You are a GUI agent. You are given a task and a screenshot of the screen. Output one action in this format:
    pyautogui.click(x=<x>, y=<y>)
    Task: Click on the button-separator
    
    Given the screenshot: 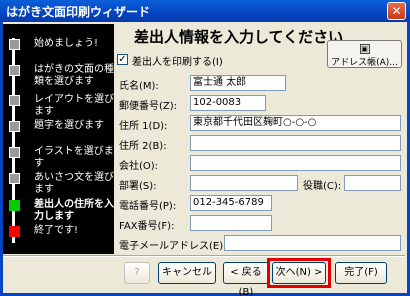 What is the action you would take?
    pyautogui.click(x=204, y=256)
    